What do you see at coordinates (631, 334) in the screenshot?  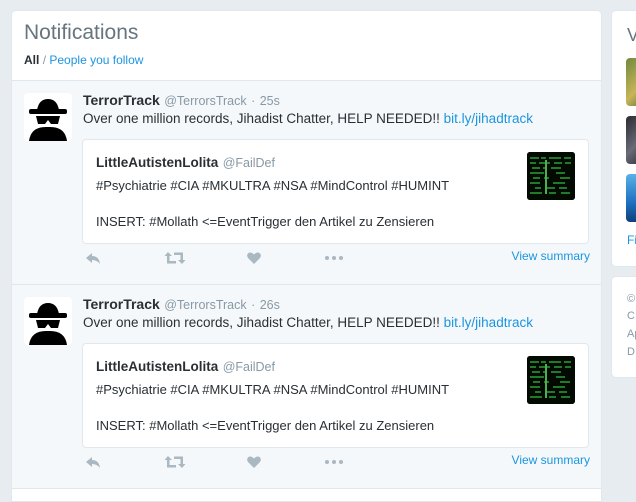 I see `footer-text: Ap` at bounding box center [631, 334].